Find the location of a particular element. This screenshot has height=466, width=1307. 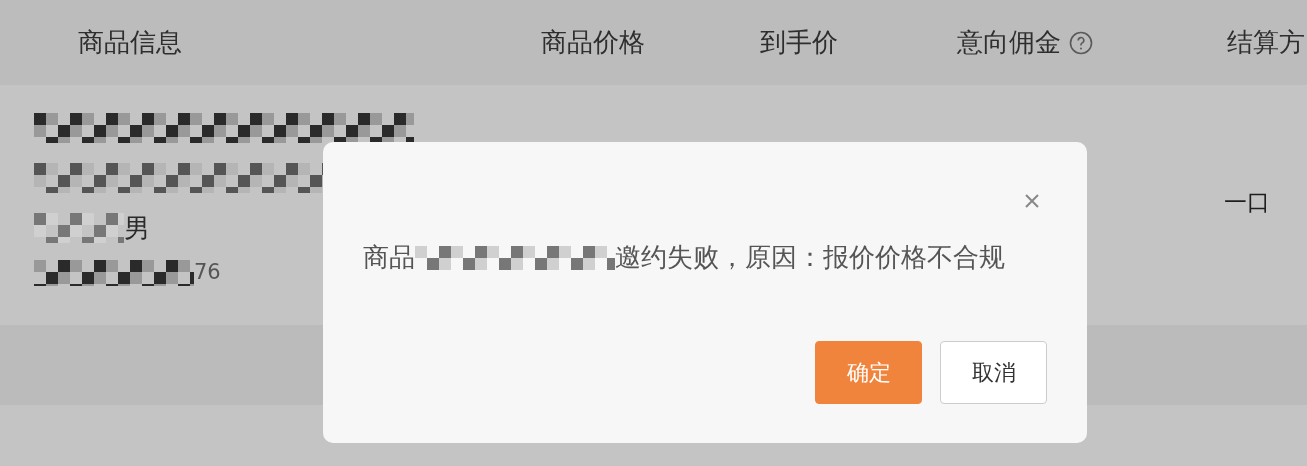

column-header: 商品信息 is located at coordinates (130, 42).